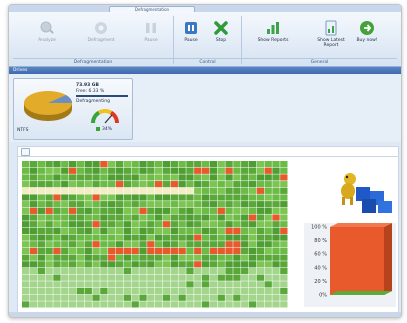 This screenshot has height=323, width=407. Describe the element at coordinates (47, 34) in the screenshot. I see `analyze-button: Analyze` at that location.